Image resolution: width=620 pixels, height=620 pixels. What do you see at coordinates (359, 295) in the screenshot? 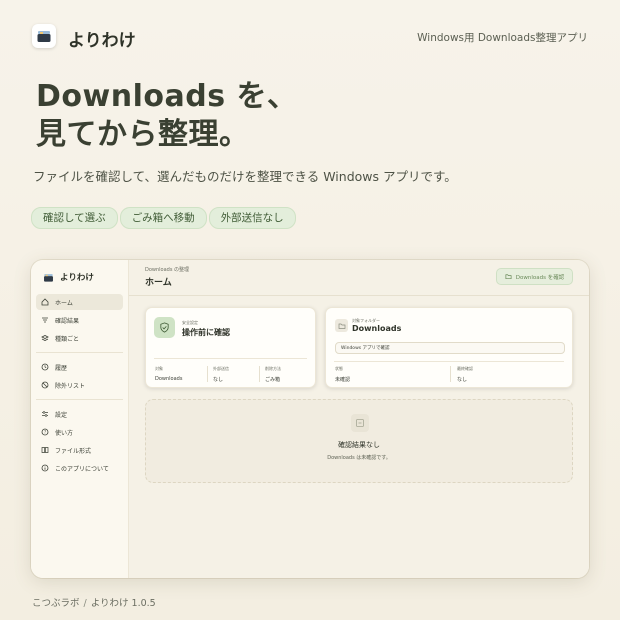
I see `main-divider` at bounding box center [359, 295].